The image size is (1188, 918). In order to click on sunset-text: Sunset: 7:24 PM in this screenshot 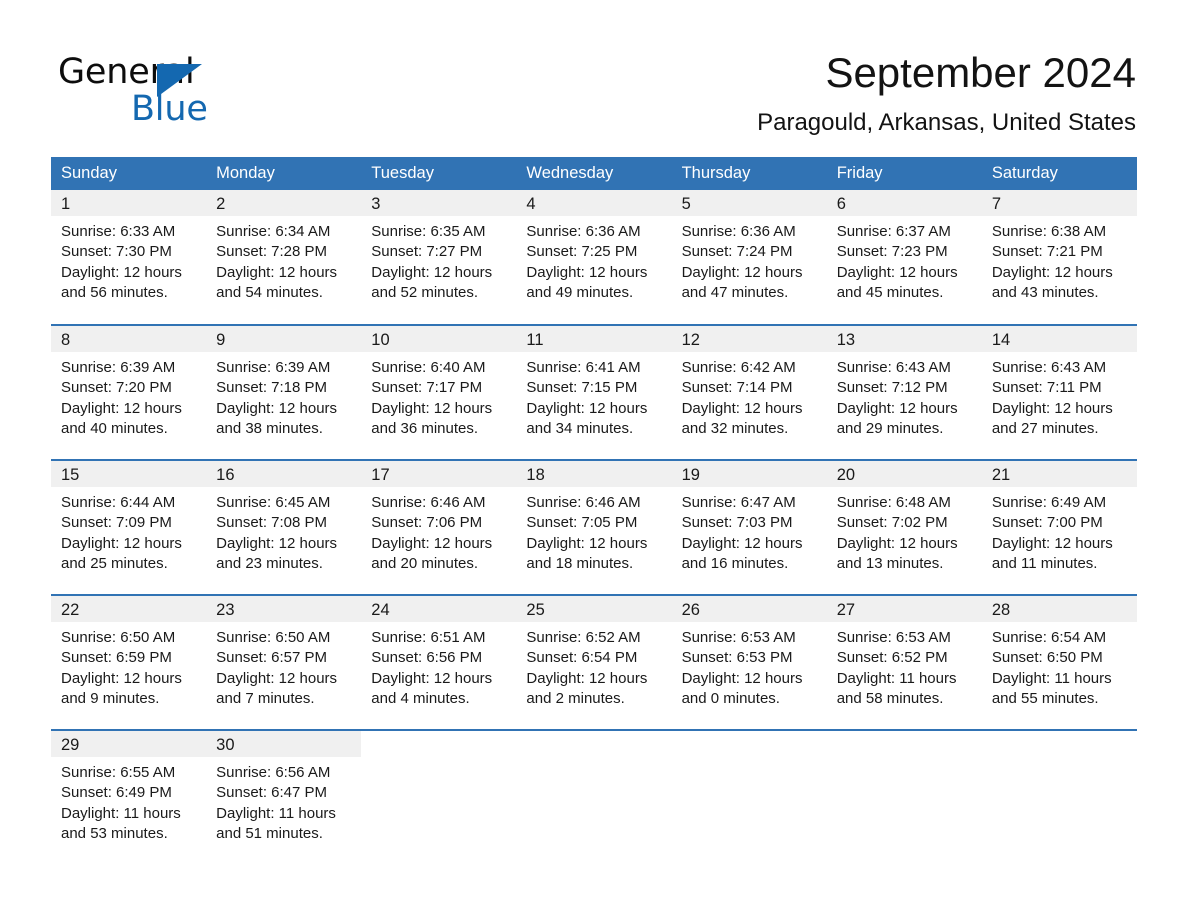, I will do `click(737, 252)`.